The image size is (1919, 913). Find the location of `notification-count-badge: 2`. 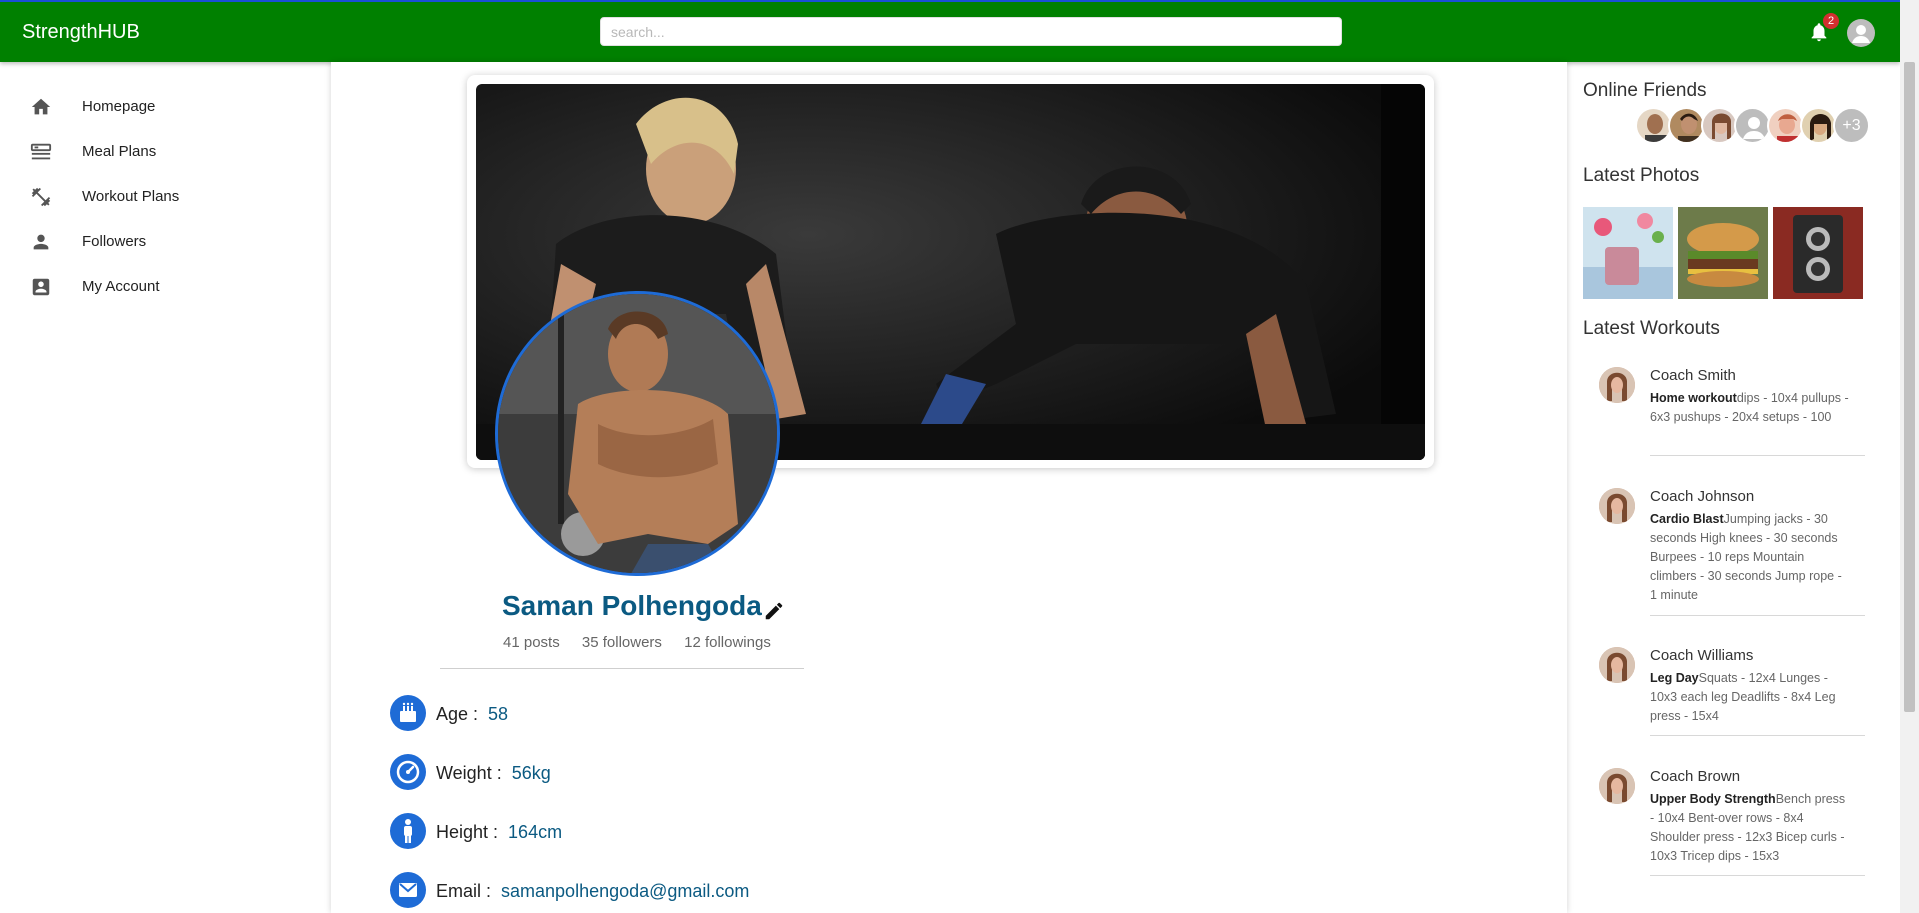

notification-count-badge: 2 is located at coordinates (1831, 21).